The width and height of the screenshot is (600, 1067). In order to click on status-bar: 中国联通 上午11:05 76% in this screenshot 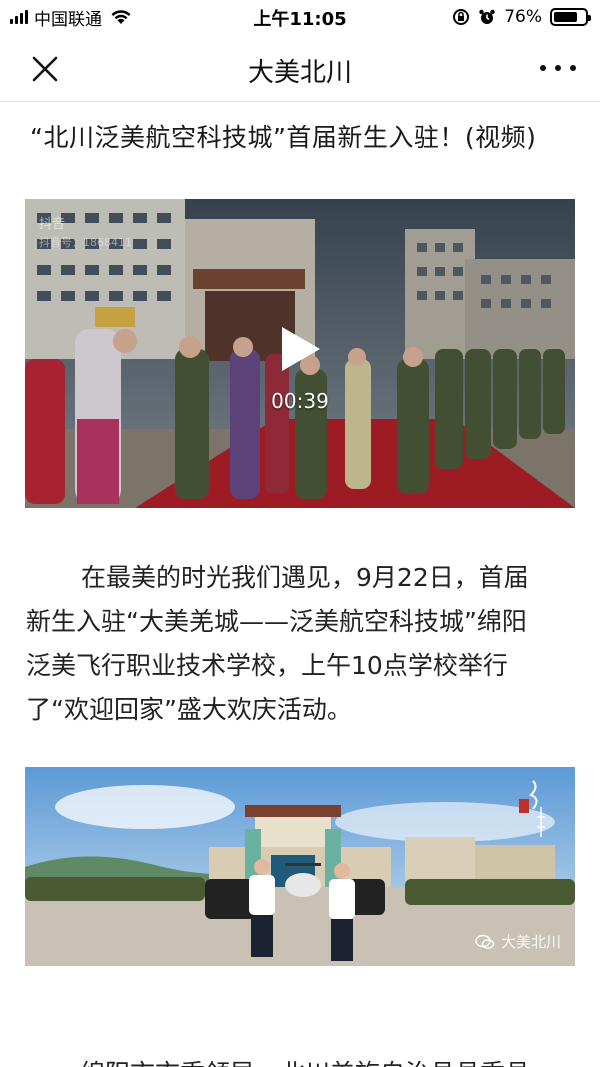, I will do `click(300, 17)`.